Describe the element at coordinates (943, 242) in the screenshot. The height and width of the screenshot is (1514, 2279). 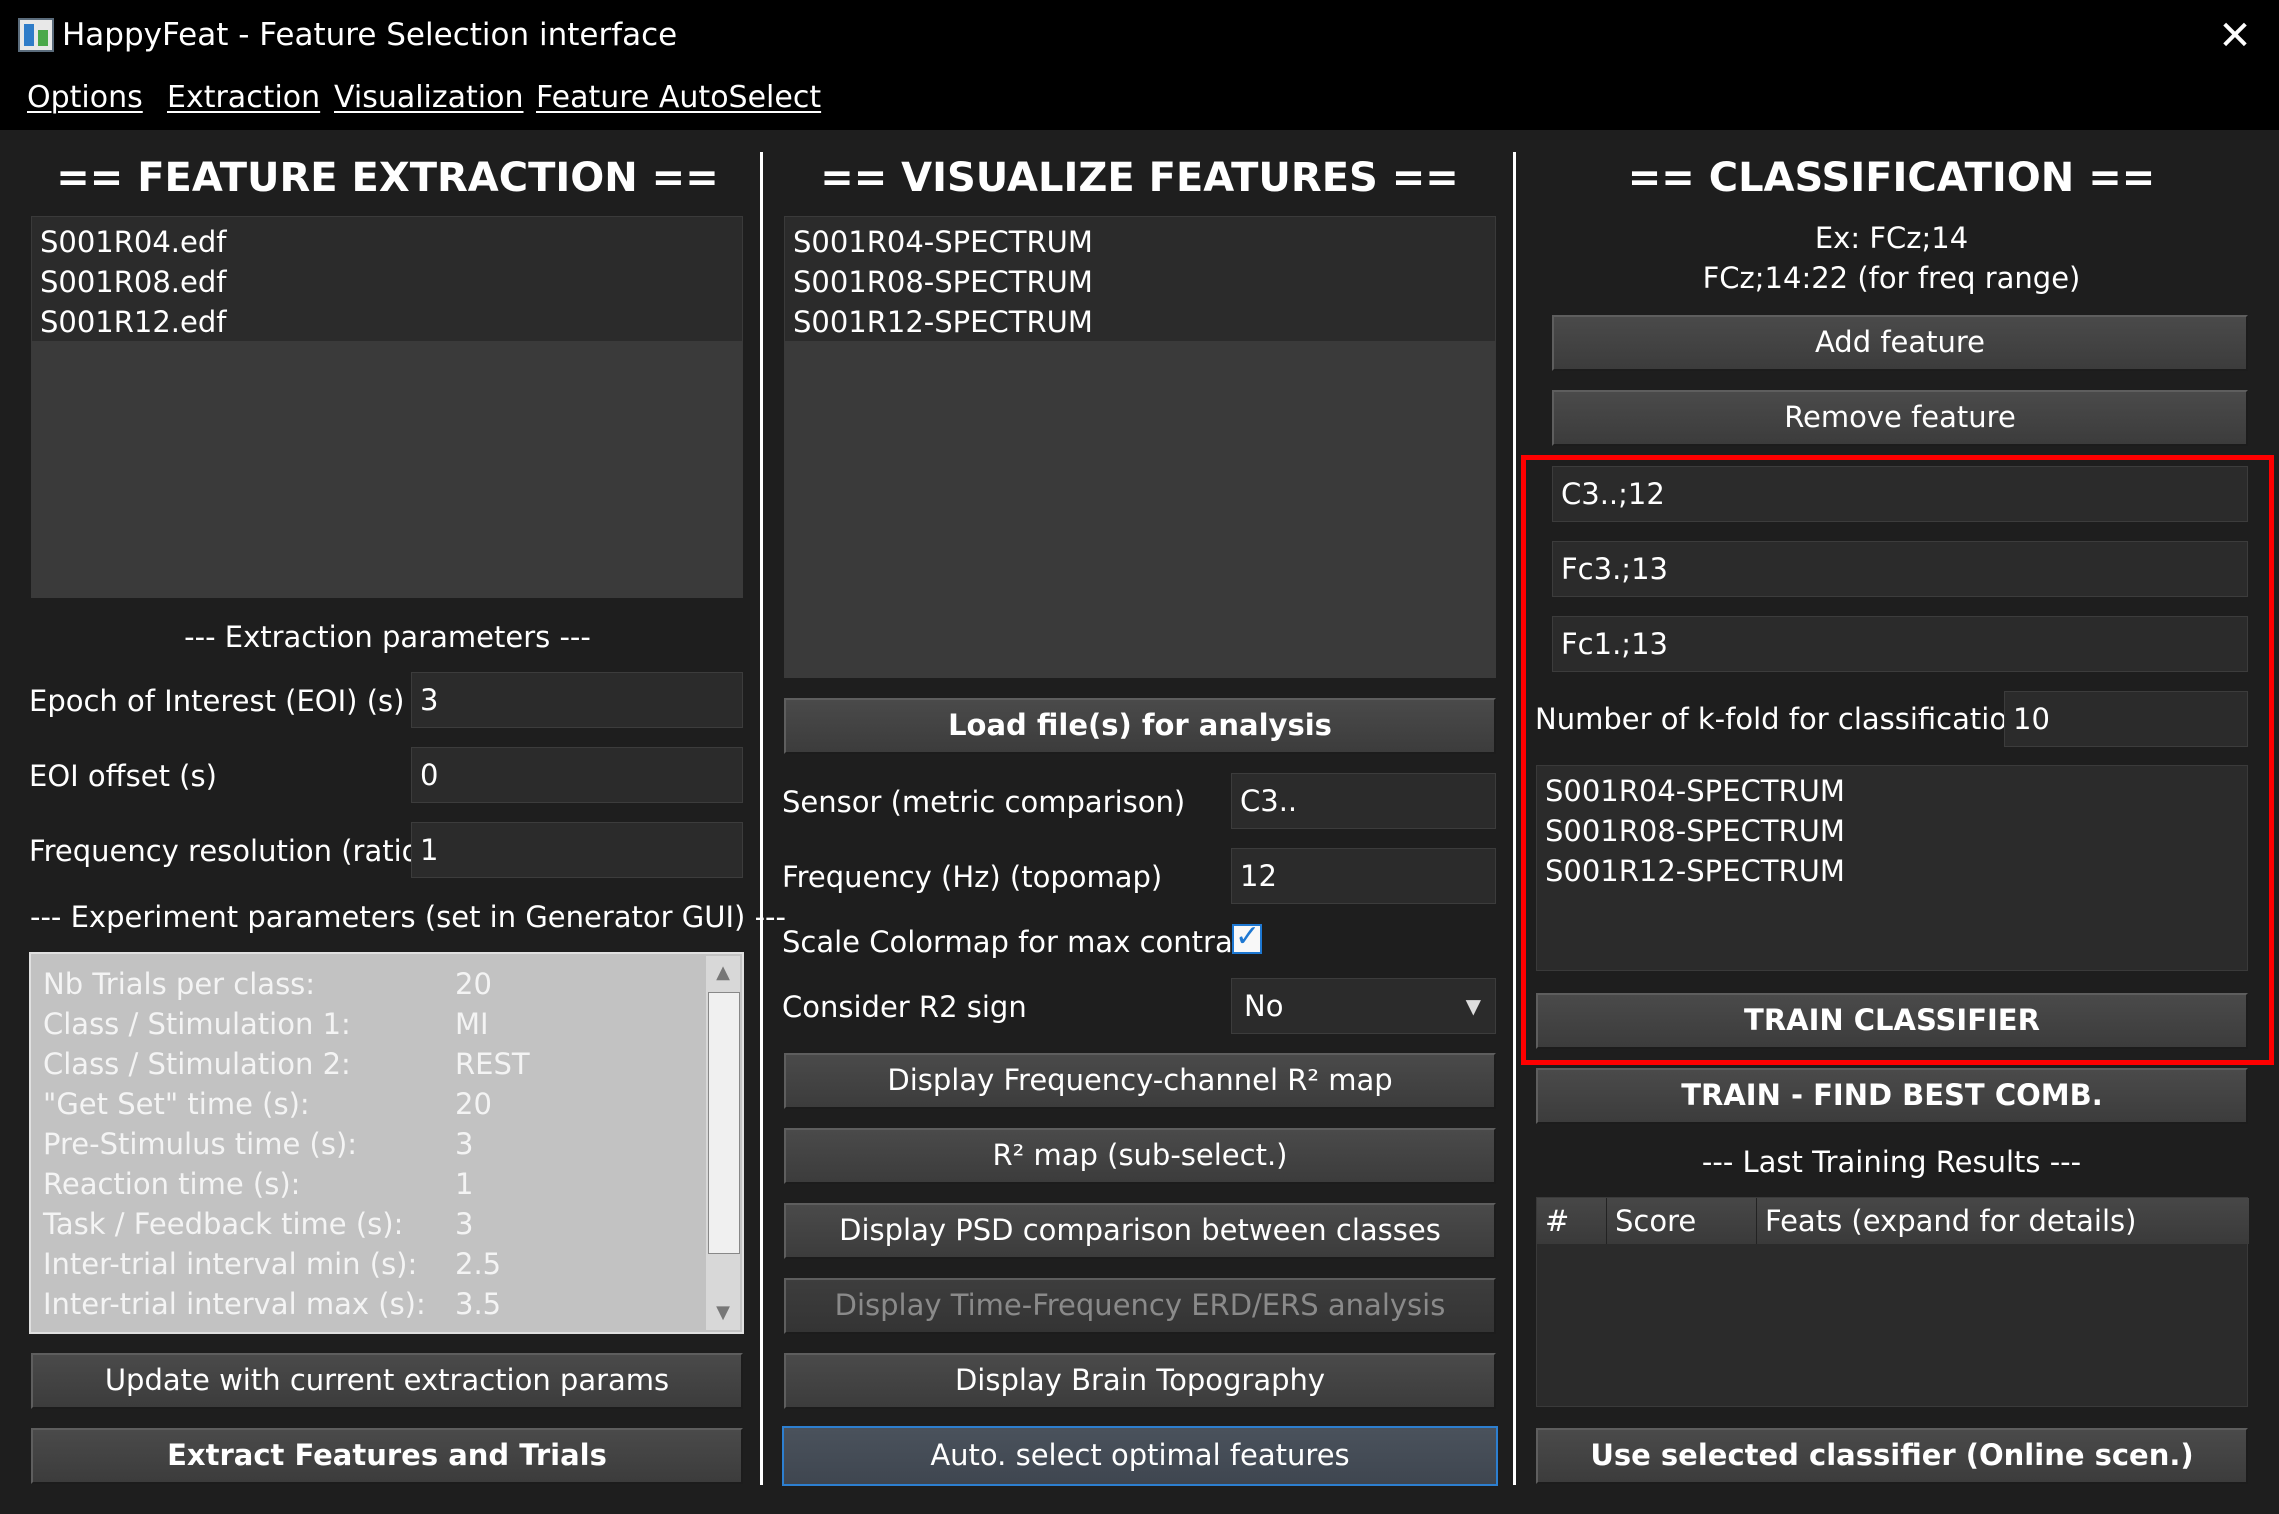
I see `list-item: S001R04-SPECTRUM` at that location.